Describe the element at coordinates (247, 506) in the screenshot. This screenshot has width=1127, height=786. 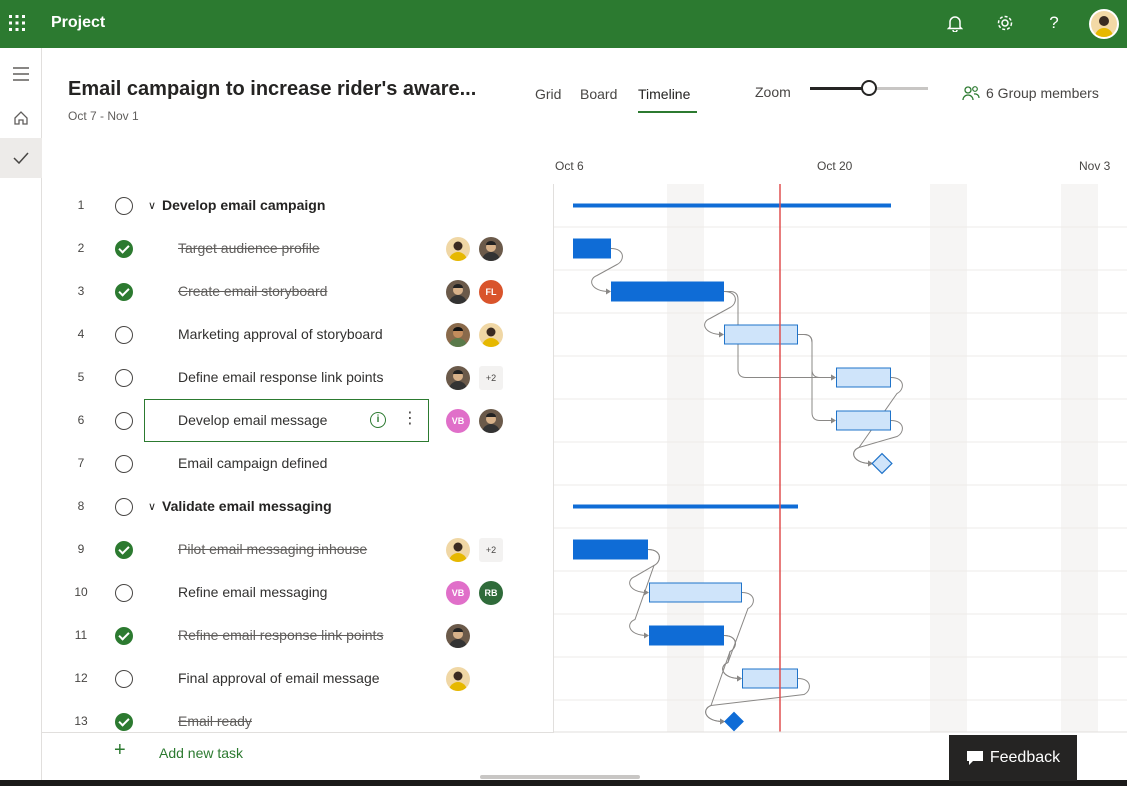
I see `task-name: Validate email messaging` at that location.